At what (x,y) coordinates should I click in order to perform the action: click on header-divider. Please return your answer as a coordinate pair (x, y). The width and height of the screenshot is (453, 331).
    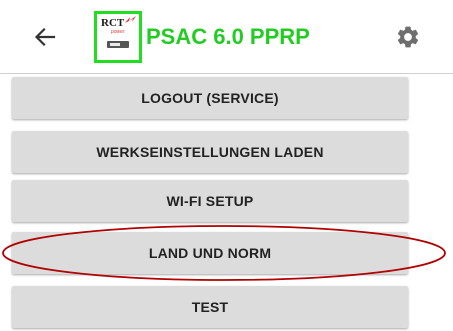
    Looking at the image, I should click on (226, 73).